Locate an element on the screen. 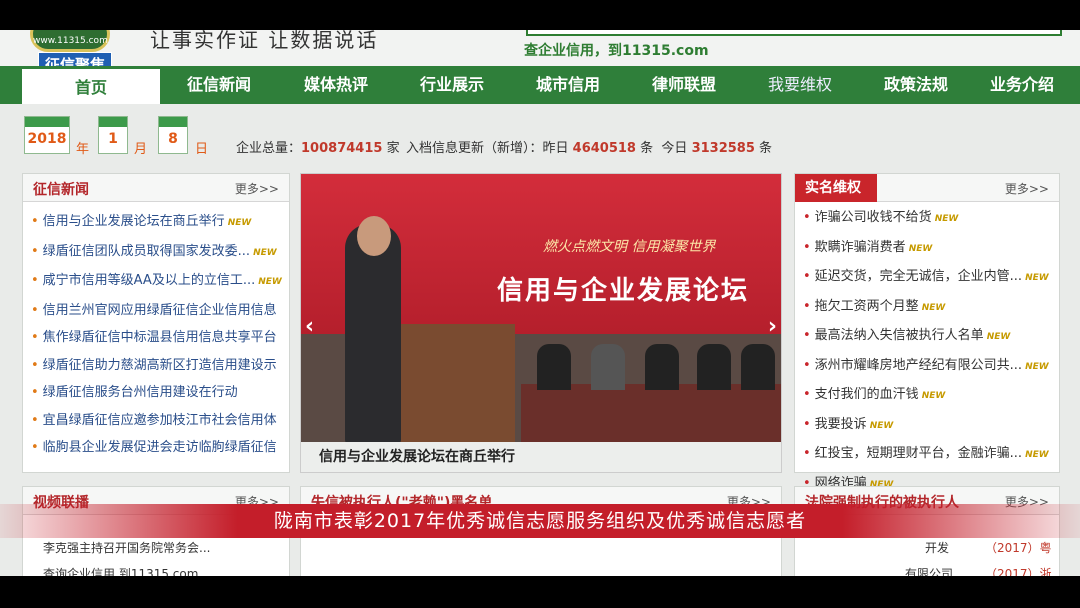 This screenshot has height=608, width=1080. speaker-head is located at coordinates (374, 236).